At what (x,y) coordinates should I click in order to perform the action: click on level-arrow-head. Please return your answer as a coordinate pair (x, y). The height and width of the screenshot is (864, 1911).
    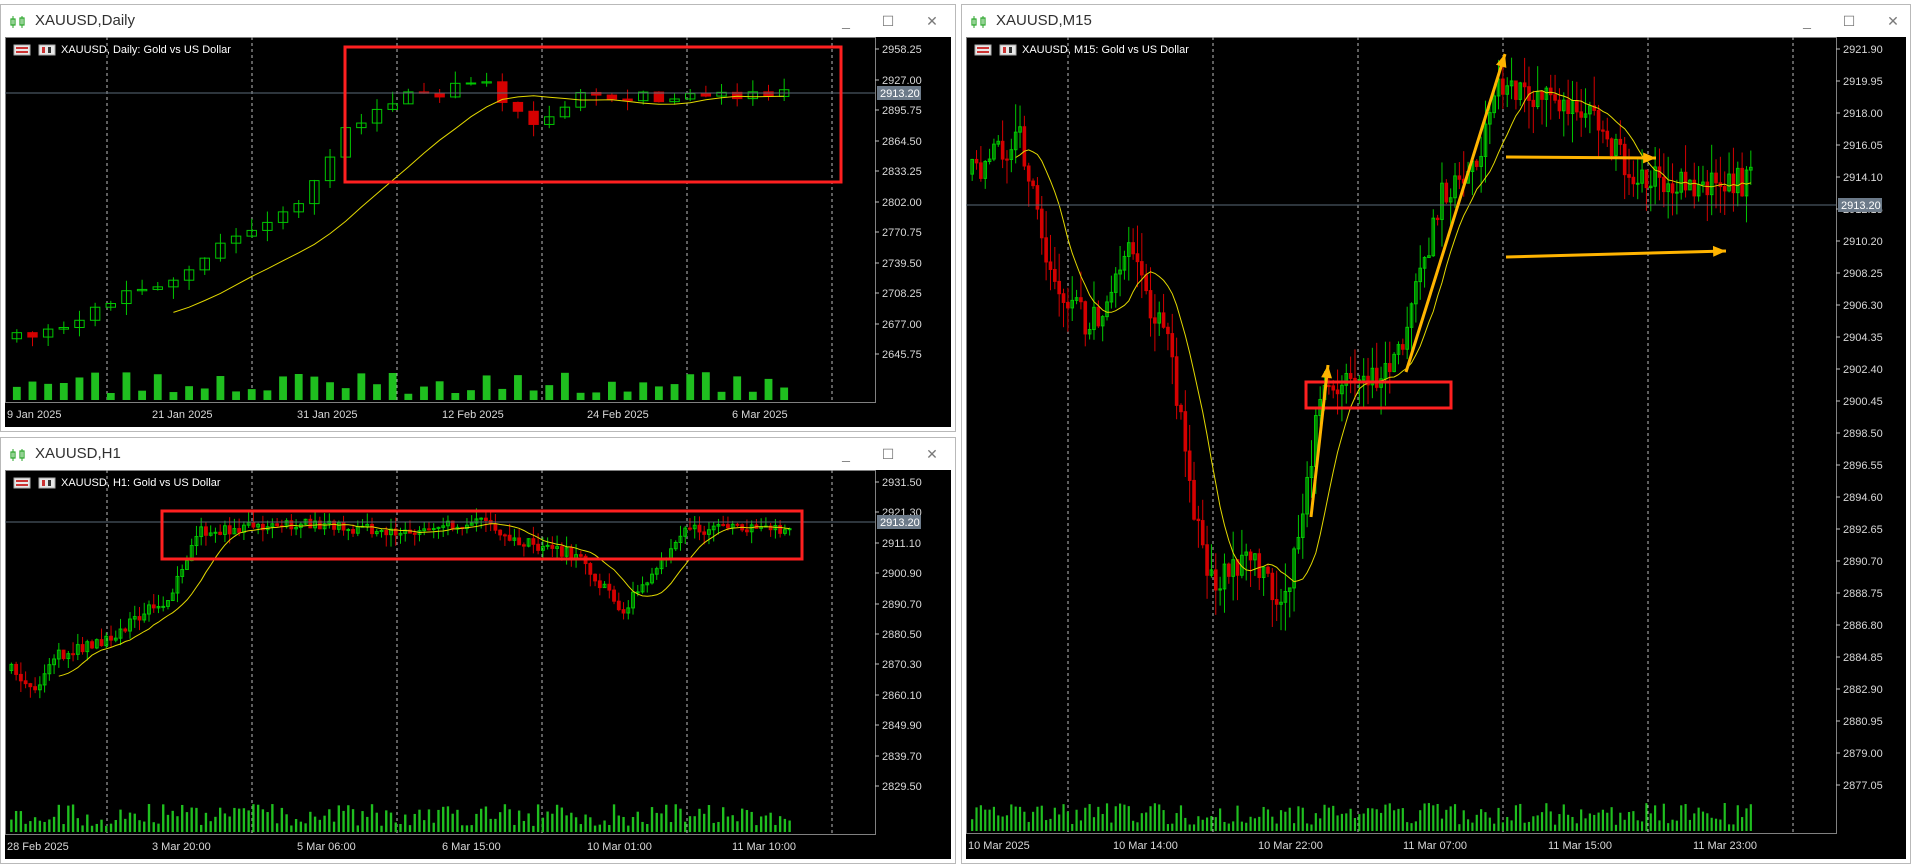
    Looking at the image, I should click on (1649, 158).